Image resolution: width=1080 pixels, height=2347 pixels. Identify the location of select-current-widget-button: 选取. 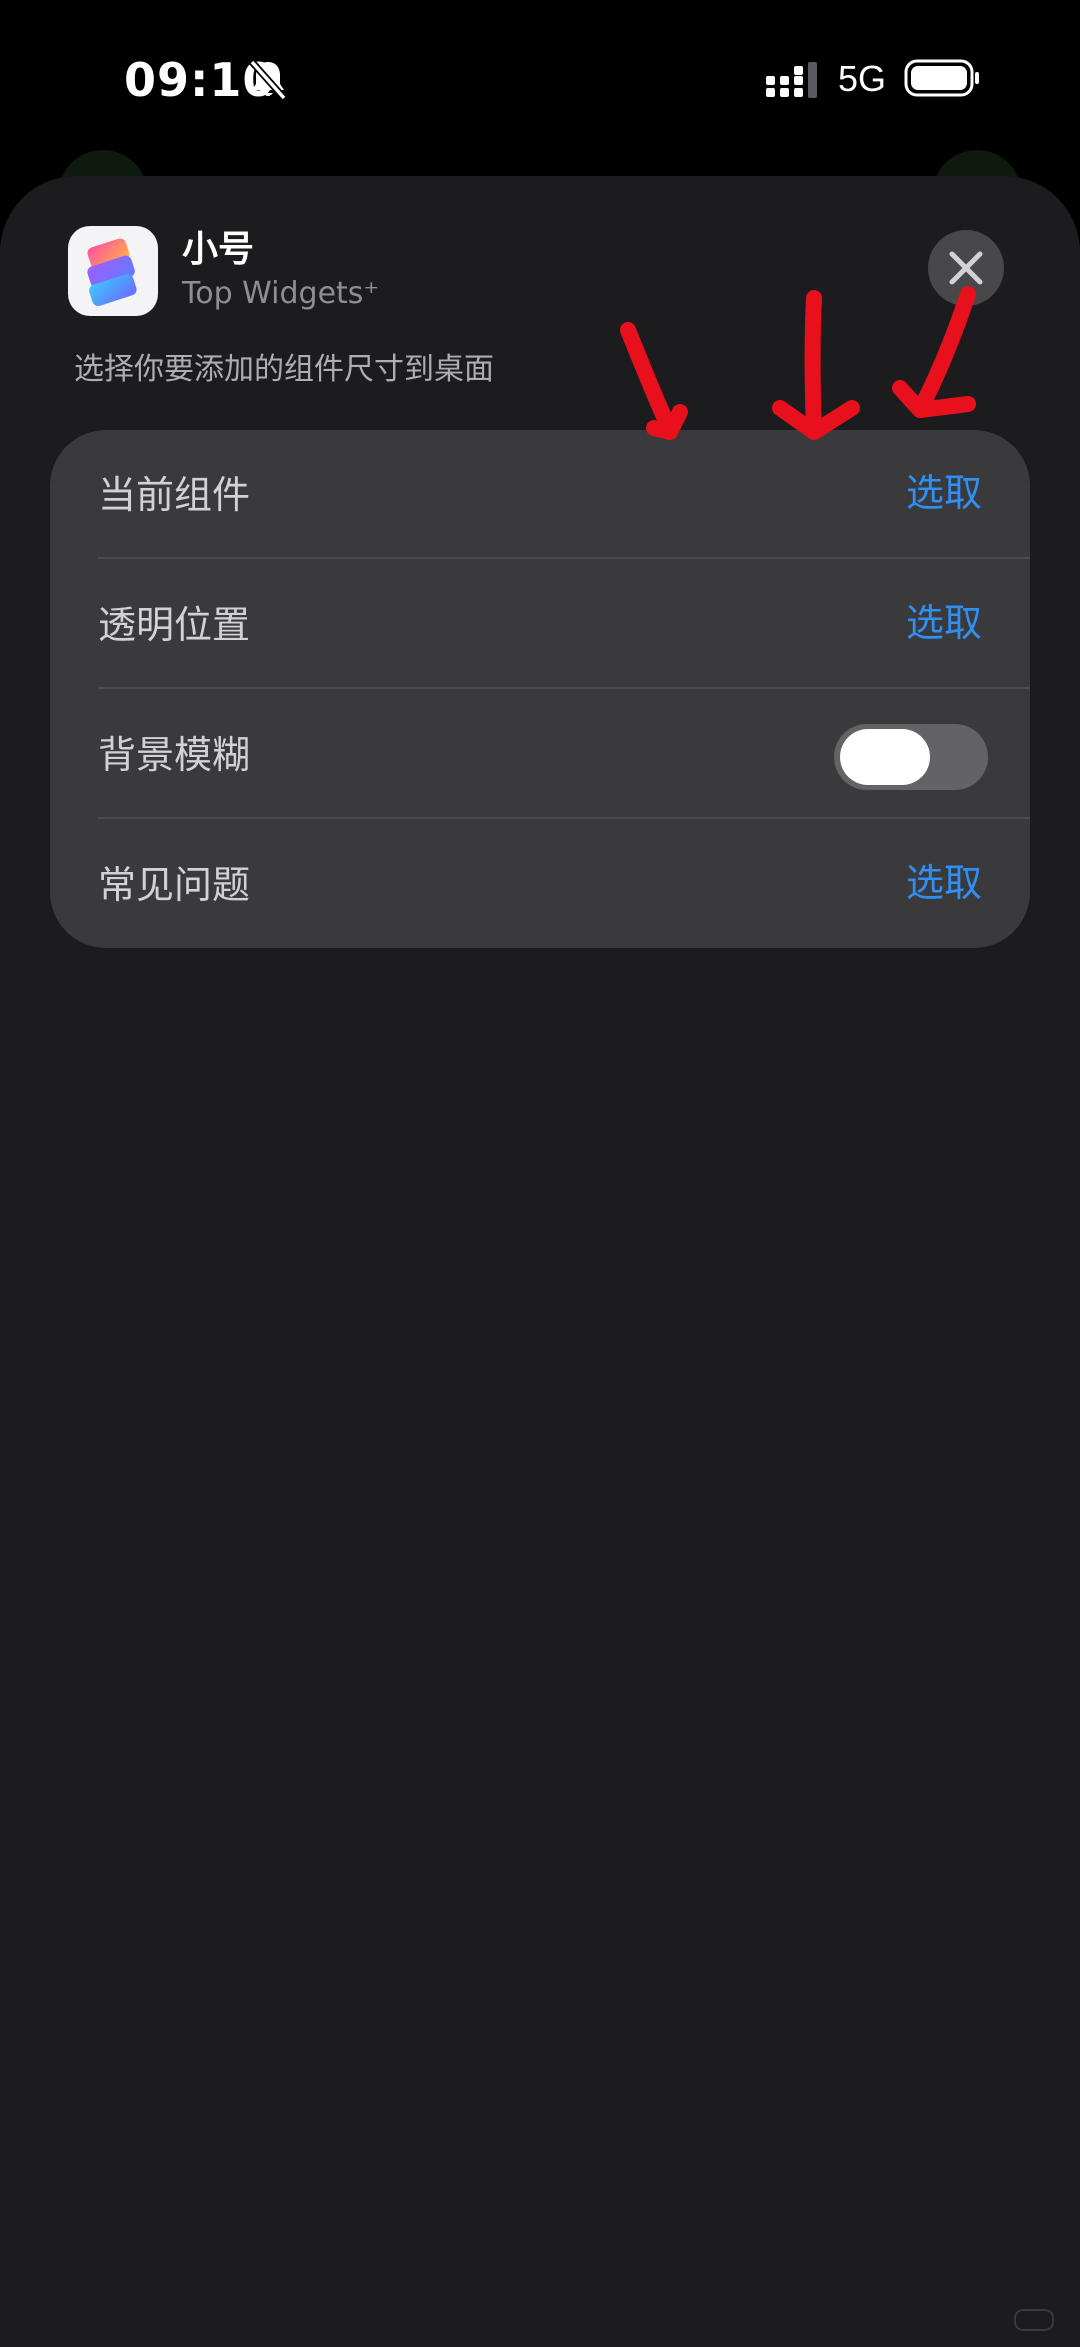
(944, 493).